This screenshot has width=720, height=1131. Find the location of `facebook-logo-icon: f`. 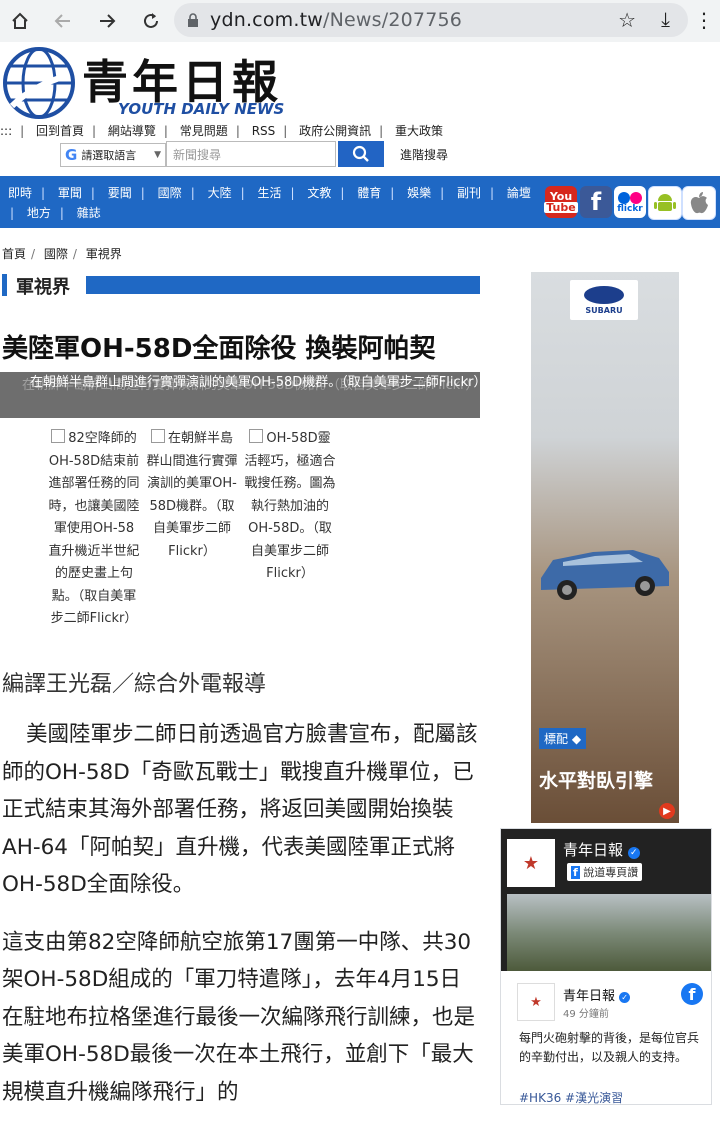

facebook-logo-icon: f is located at coordinates (692, 994).